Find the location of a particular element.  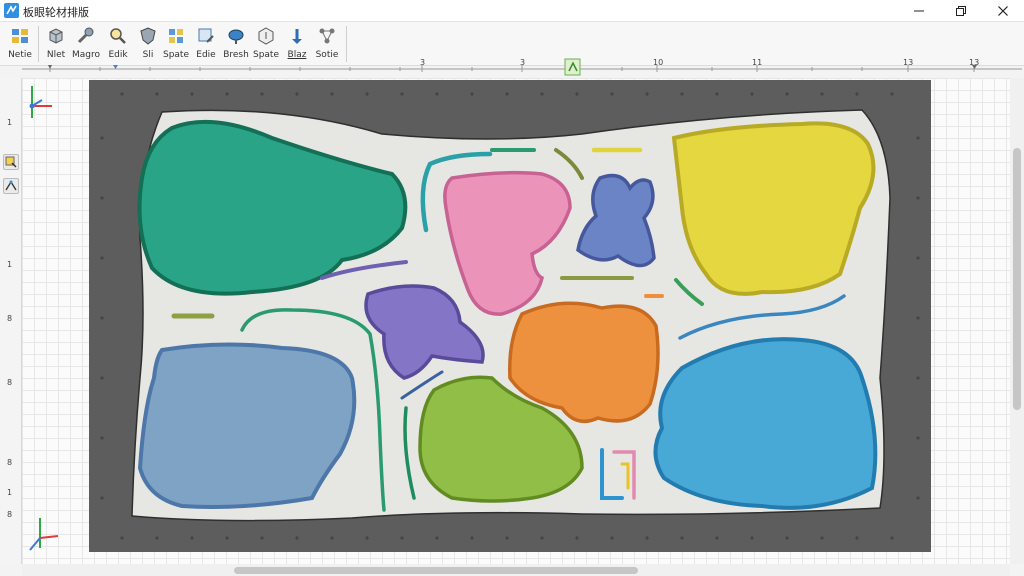

restore-icon is located at coordinates (961, 11).